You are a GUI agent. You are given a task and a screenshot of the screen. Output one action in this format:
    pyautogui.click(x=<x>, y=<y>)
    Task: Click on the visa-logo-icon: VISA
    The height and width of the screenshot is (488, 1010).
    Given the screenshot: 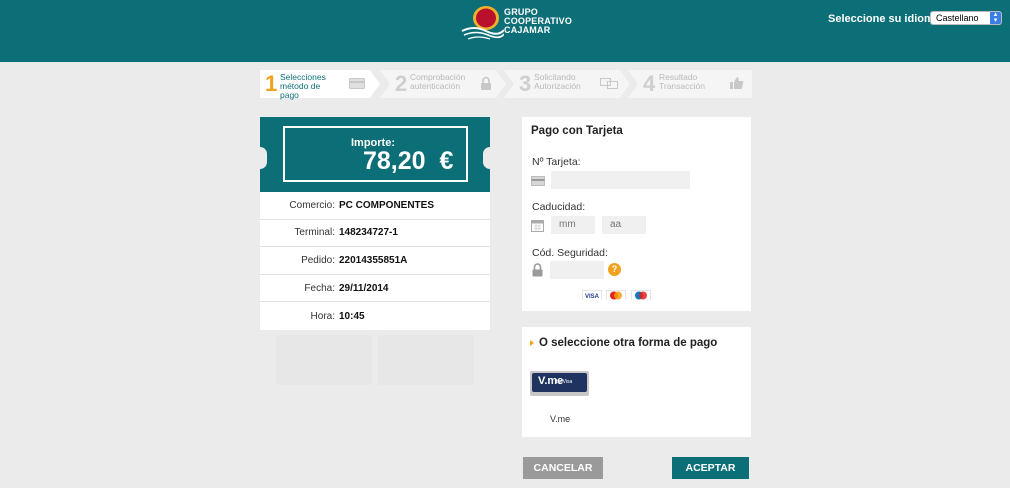 What is the action you would take?
    pyautogui.click(x=592, y=295)
    